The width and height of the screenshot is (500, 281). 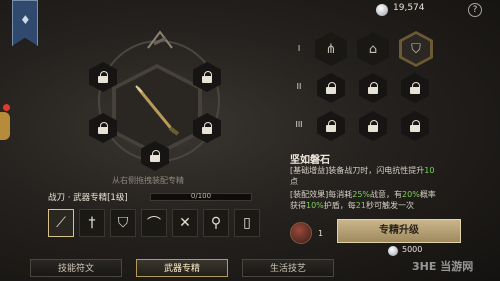 What do you see at coordinates (288, 268) in the screenshot?
I see `tab-life-skills: 生活技艺` at bounding box center [288, 268].